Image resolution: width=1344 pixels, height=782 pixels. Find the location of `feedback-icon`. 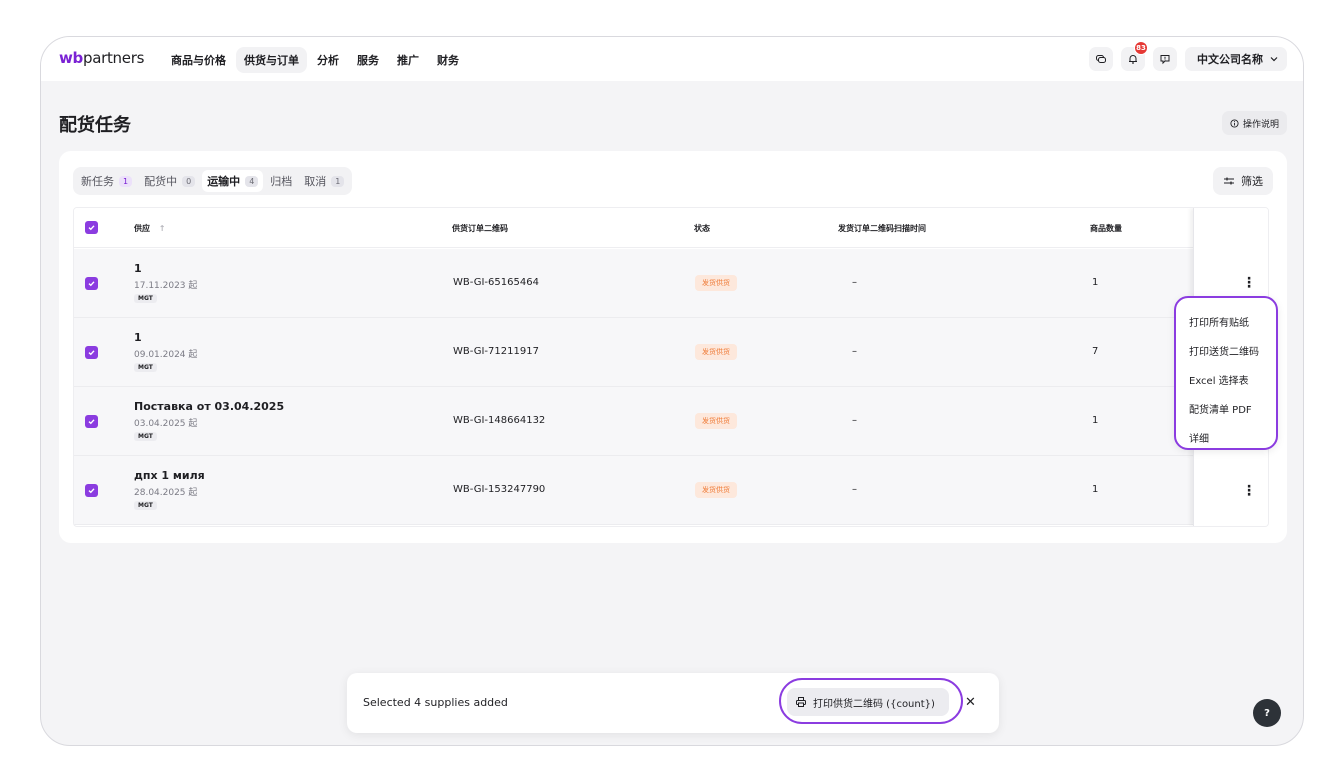

feedback-icon is located at coordinates (1165, 60).